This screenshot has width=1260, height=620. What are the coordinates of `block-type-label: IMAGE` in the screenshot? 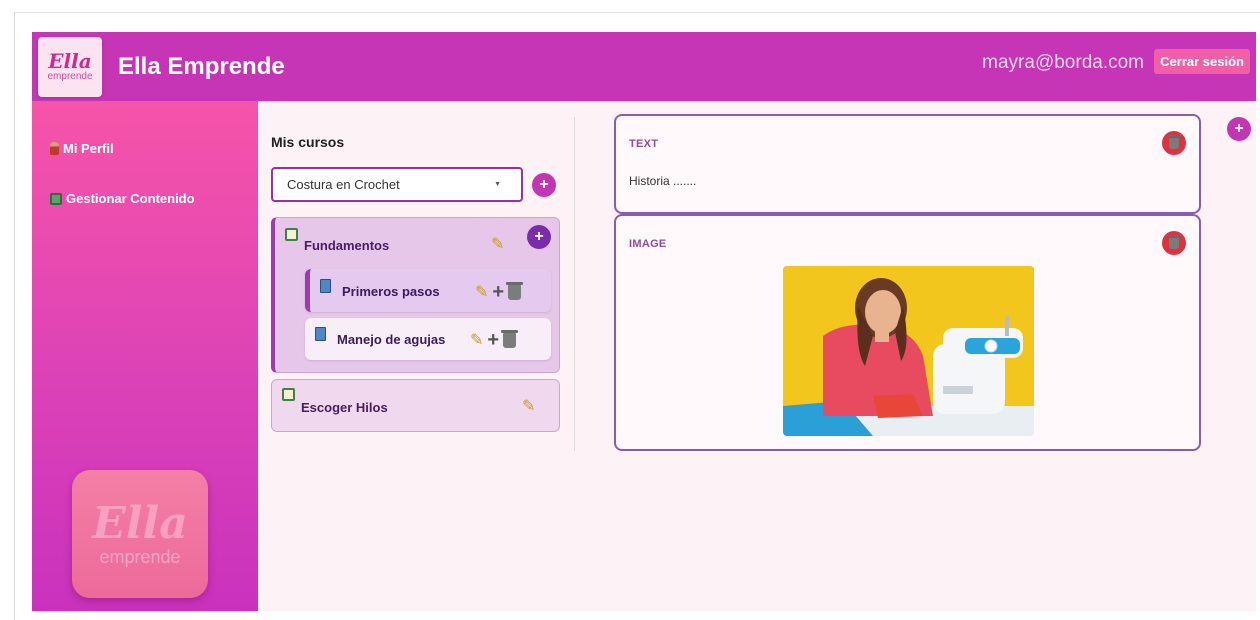 It's located at (648, 244).